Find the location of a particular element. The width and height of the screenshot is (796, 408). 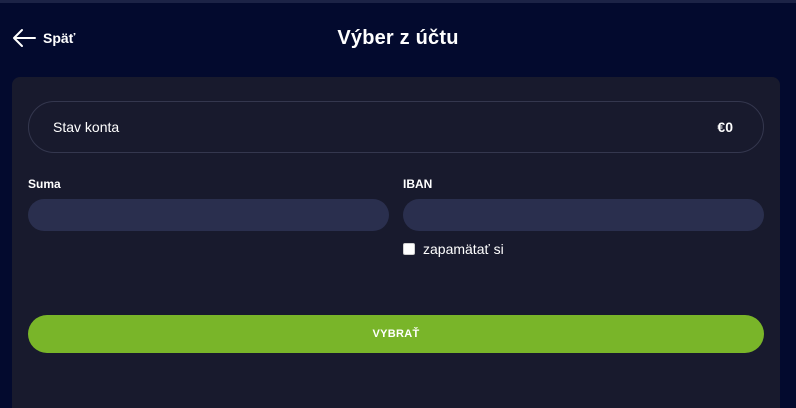

remember-label: zapamätať si is located at coordinates (463, 249).